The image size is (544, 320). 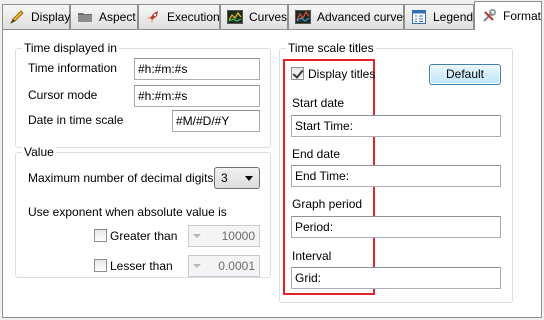 What do you see at coordinates (121, 178) in the screenshot?
I see `decimal-digits-label: Maximum number of decimal digits` at bounding box center [121, 178].